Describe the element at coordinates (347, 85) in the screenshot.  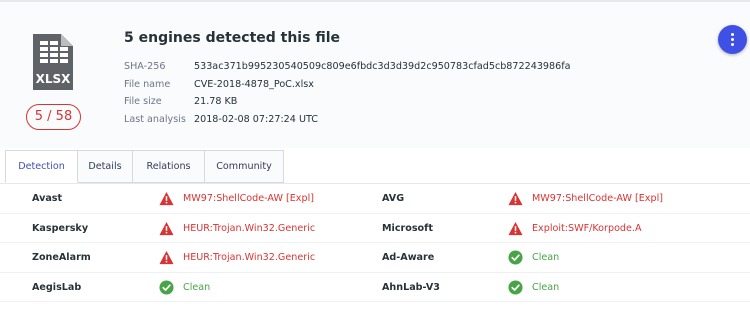
I see `detail-row-file-name: File name CVE-2018-4878_PoC.xlsx` at that location.